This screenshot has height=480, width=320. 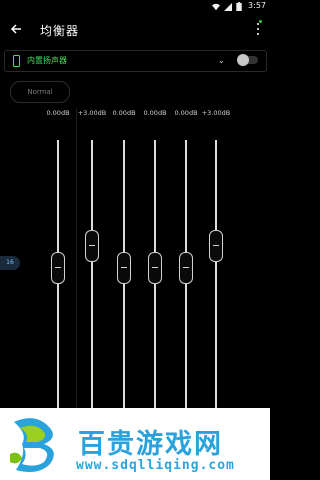 What do you see at coordinates (135, 7) in the screenshot?
I see `status-bar: 3:57` at bounding box center [135, 7].